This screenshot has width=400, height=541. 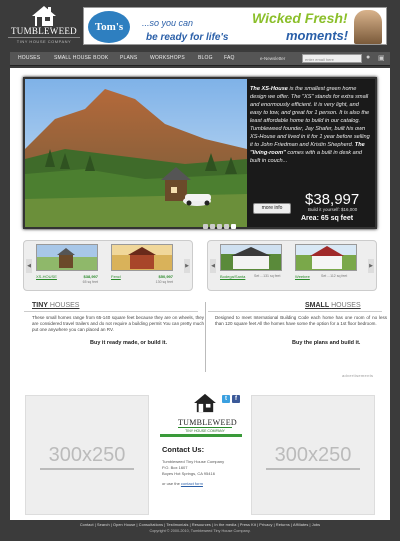 I want to click on tiny-heading-bold: TINY, so click(x=40, y=305).